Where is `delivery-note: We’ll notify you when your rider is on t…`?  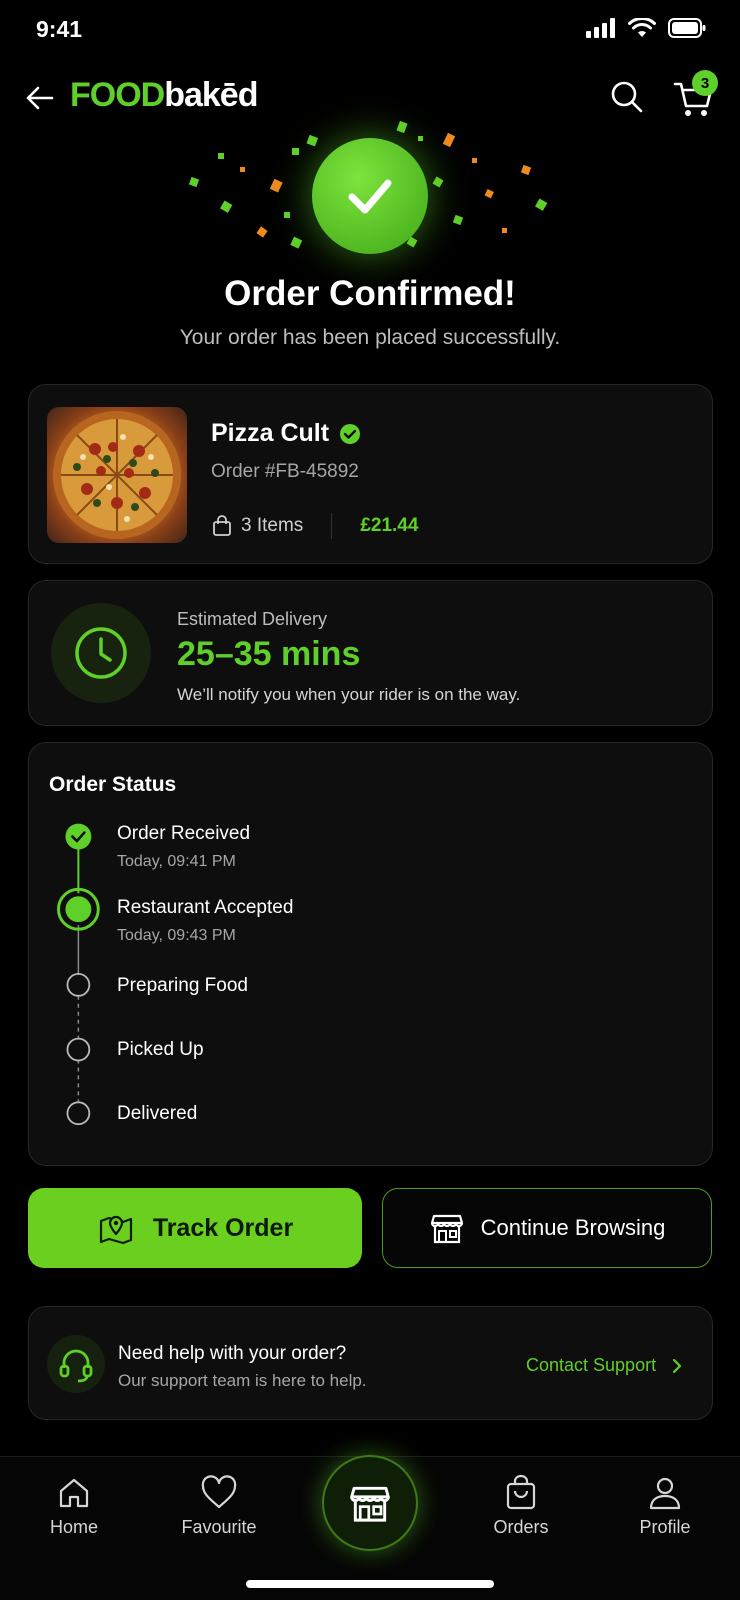 delivery-note: We’ll notify you when your rider is on t… is located at coordinates (349, 694).